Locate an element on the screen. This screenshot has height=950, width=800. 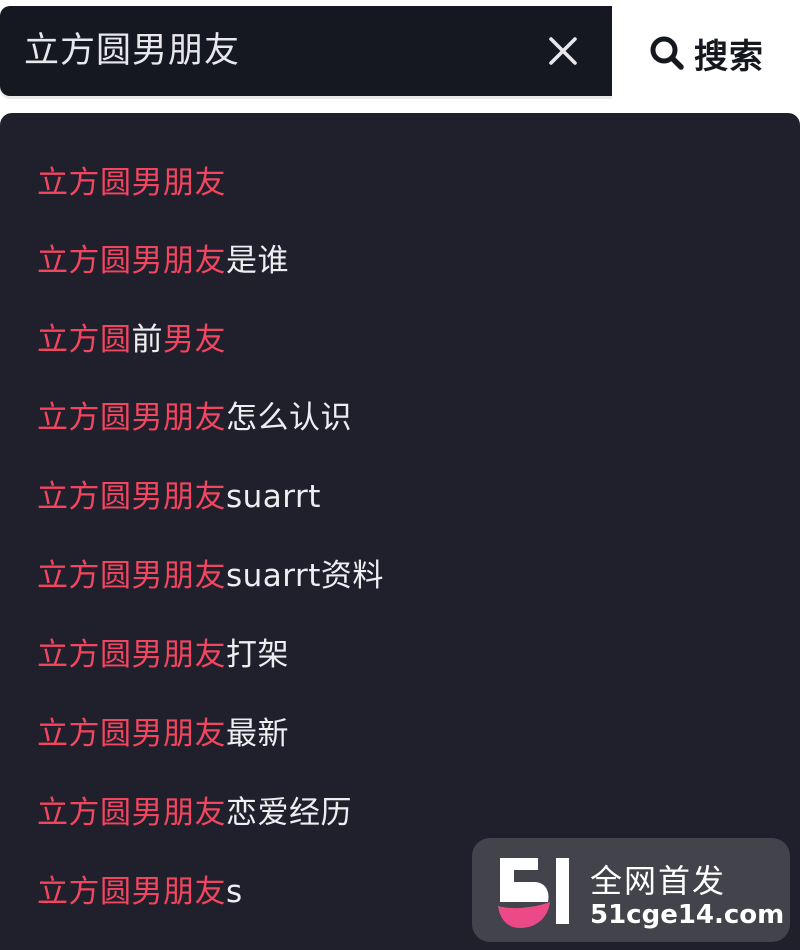
suggestion-item: 立方圆男朋友恋爱经历 is located at coordinates (194, 813).